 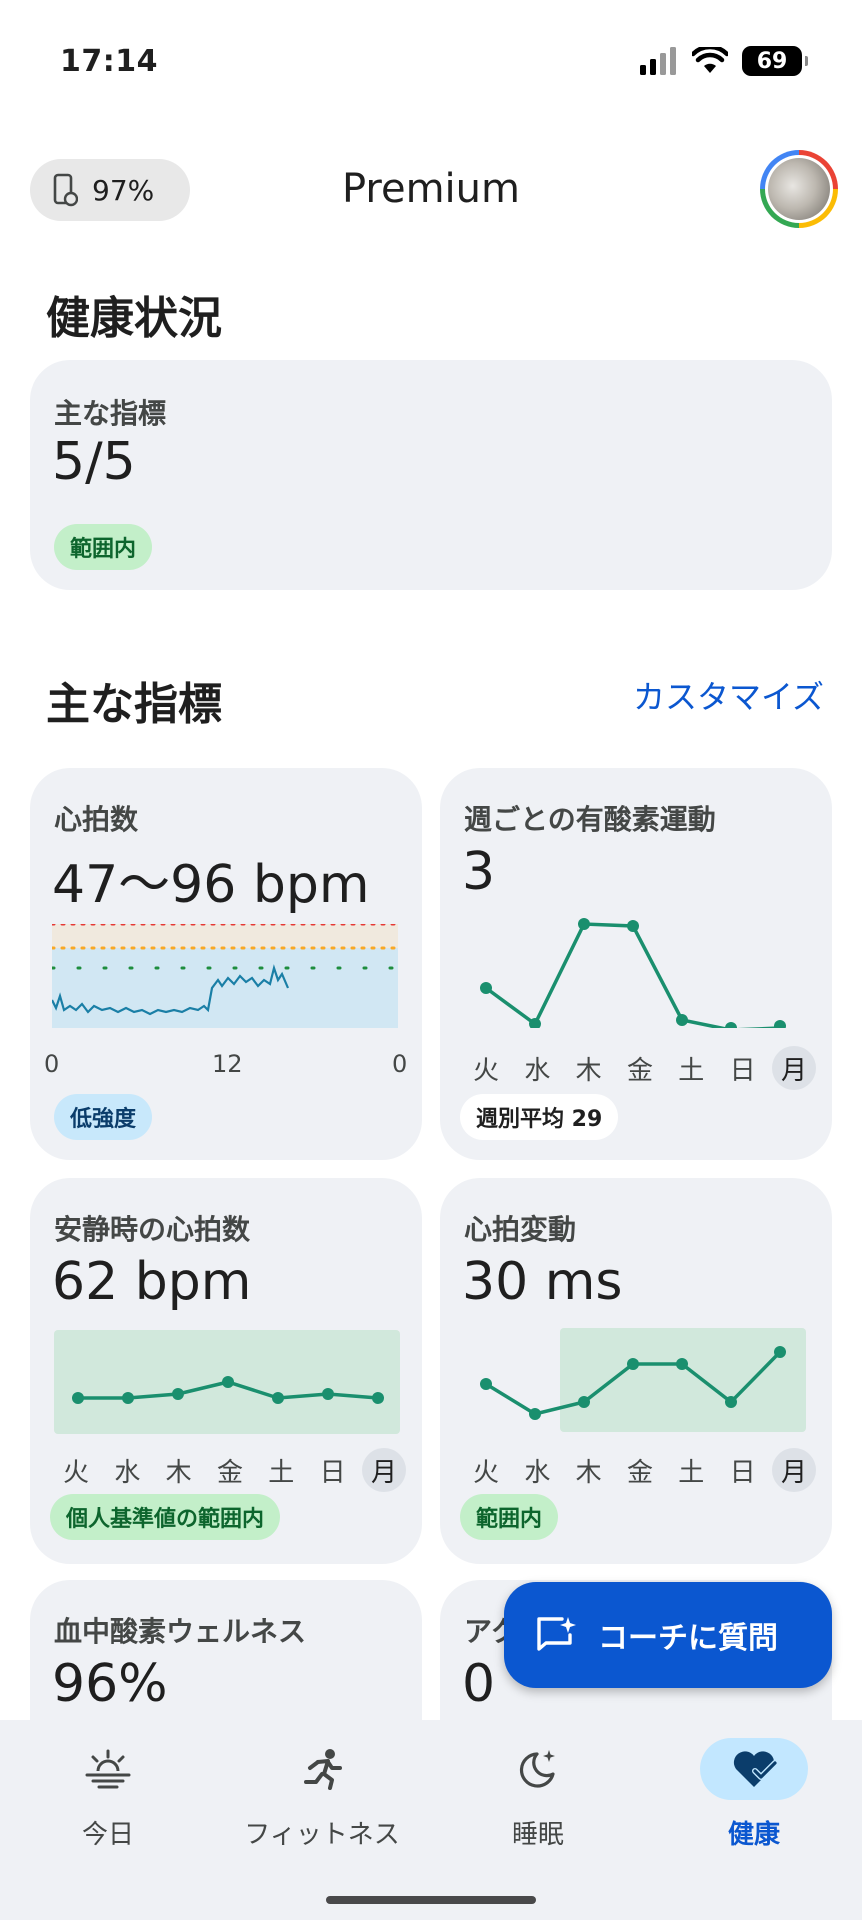 What do you see at coordinates (110, 1684) in the screenshot?
I see `spo2-value: 96%` at bounding box center [110, 1684].